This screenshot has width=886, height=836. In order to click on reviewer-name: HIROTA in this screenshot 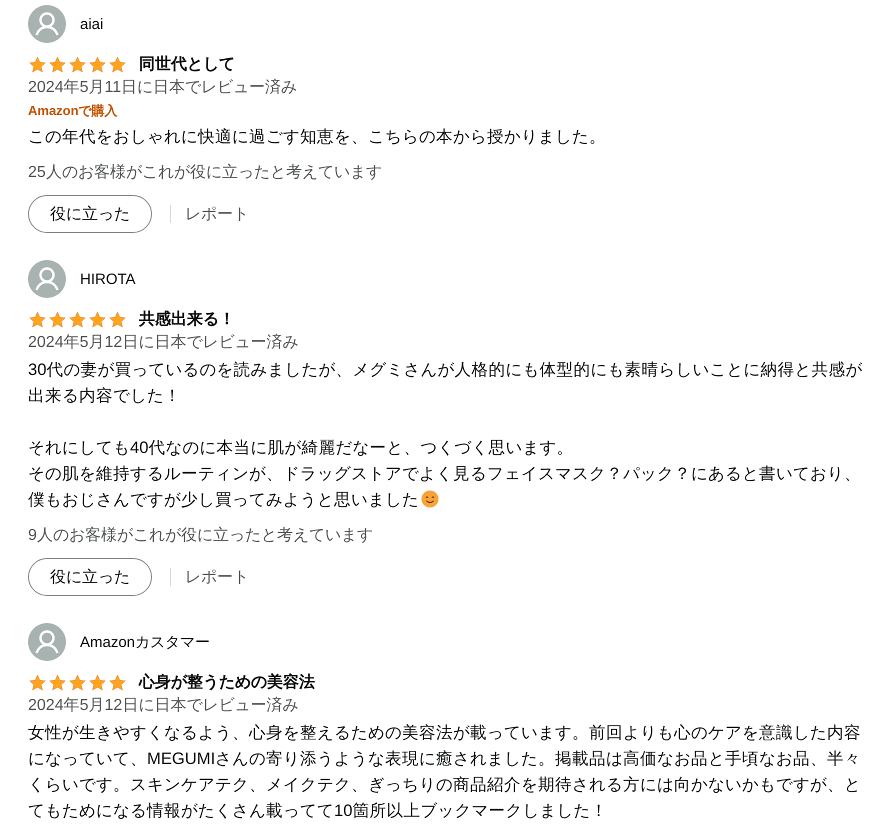, I will do `click(108, 279)`.